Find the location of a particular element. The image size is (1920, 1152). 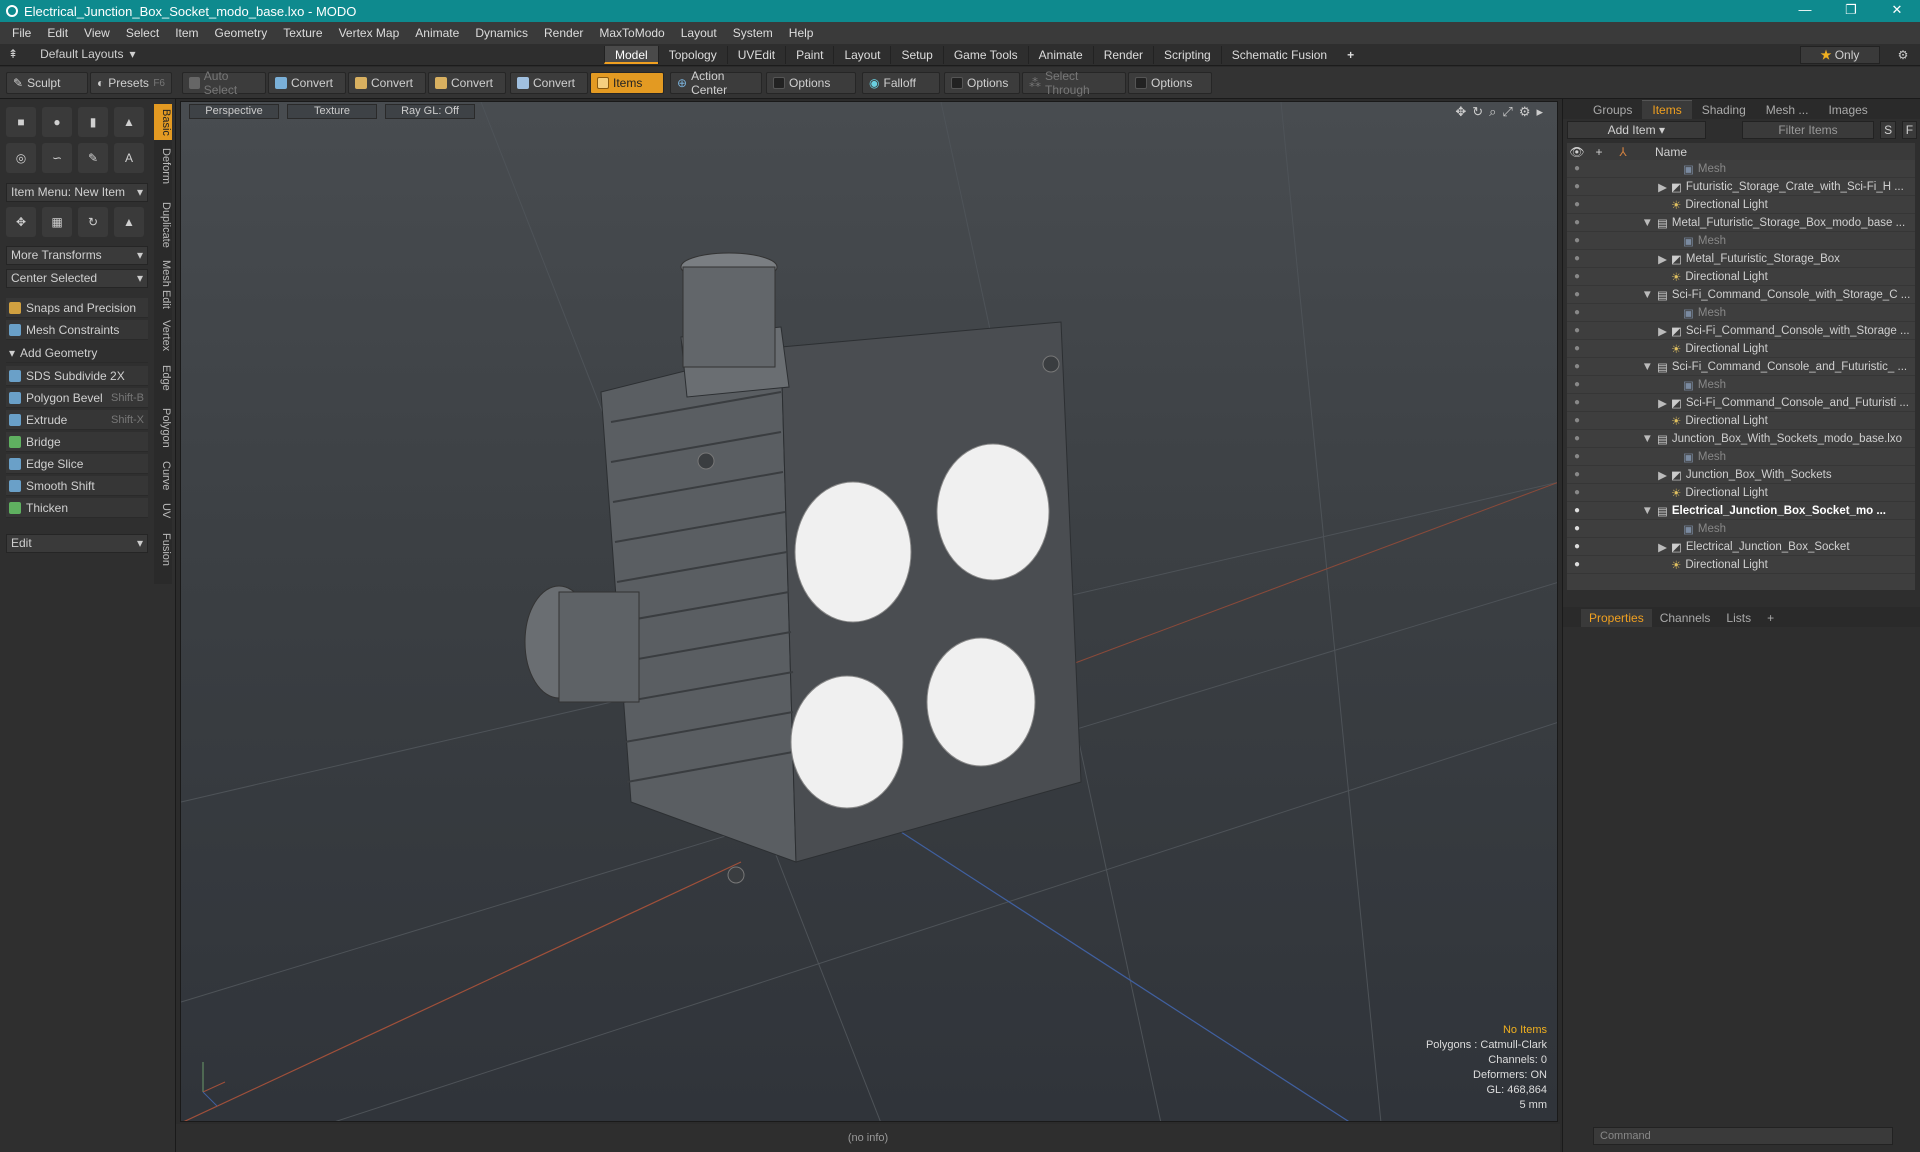

add-geometry-section: ▾ Add Geometry is located at coordinates (77, 353).